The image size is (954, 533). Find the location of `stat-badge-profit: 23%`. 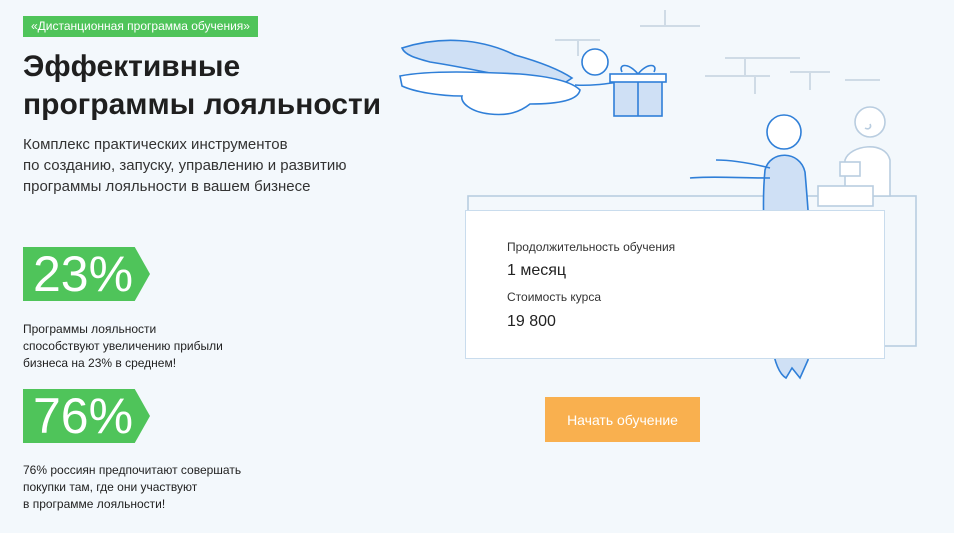

stat-badge-profit: 23% is located at coordinates (86, 274).